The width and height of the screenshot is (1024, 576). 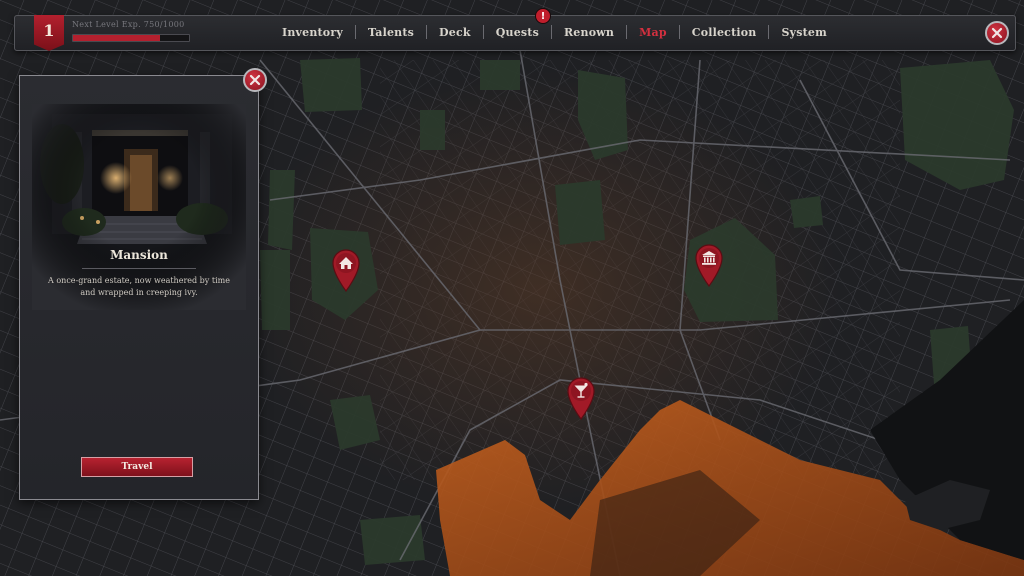 I want to click on map-marker-temple, so click(x=709, y=265).